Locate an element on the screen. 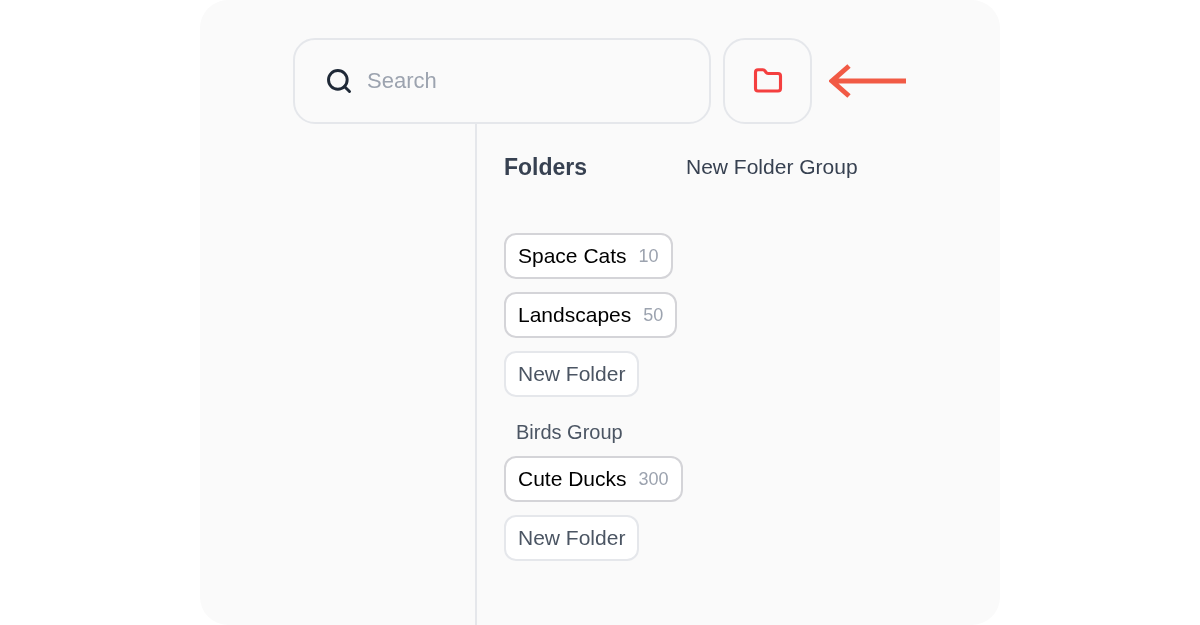 The width and height of the screenshot is (1200, 625). folder-count: 300 is located at coordinates (653, 479).